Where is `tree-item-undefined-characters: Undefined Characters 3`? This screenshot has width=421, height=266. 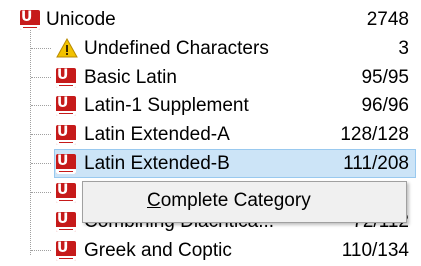 tree-item-undefined-characters: Undefined Characters 3 is located at coordinates (210, 49).